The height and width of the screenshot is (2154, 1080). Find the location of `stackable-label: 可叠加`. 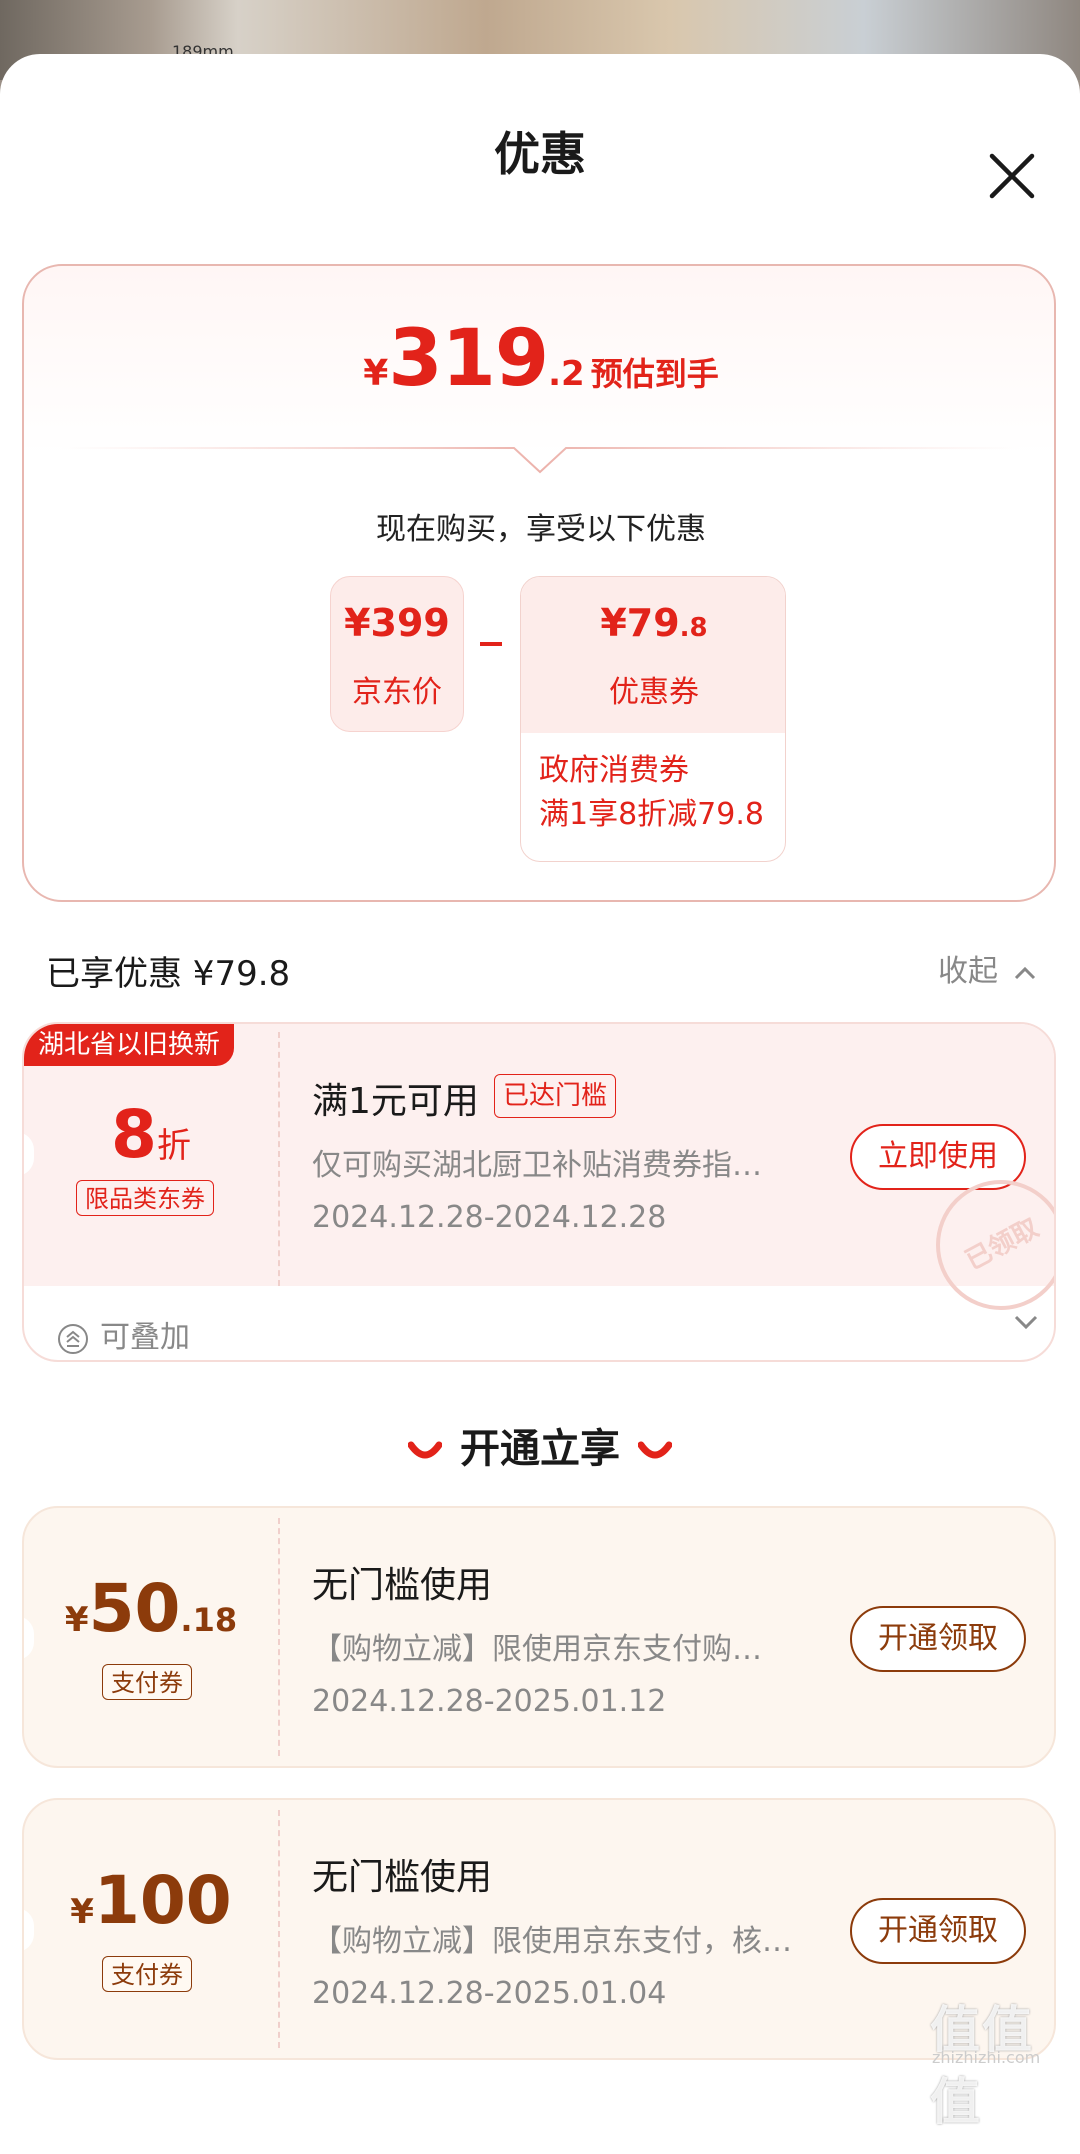

stackable-label: 可叠加 is located at coordinates (145, 1337).